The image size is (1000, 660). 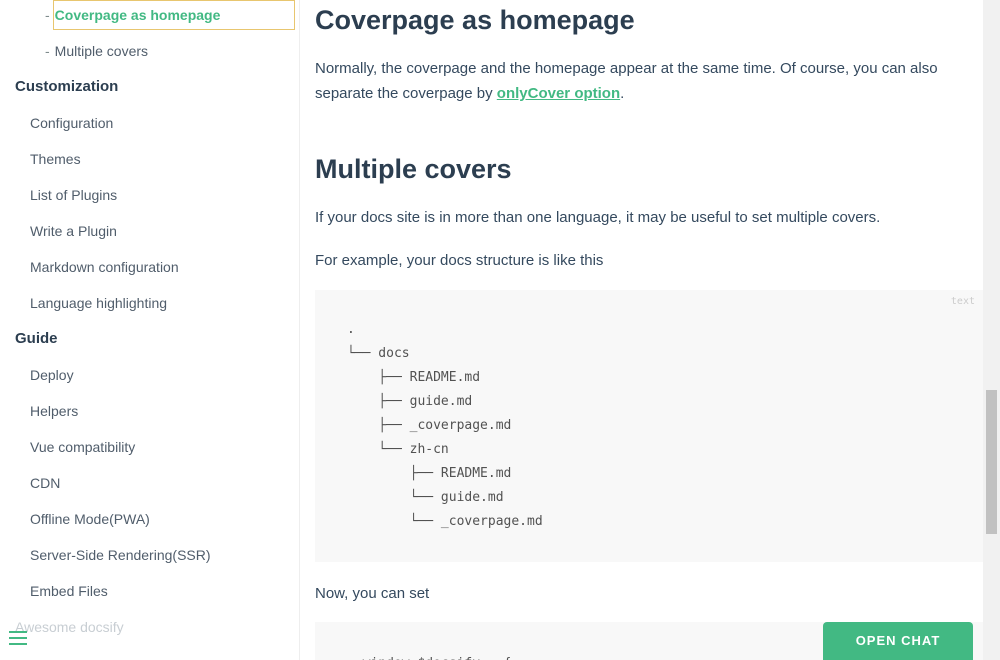 What do you see at coordinates (425, 497) in the screenshot?
I see `code-line: └── guide.md` at bounding box center [425, 497].